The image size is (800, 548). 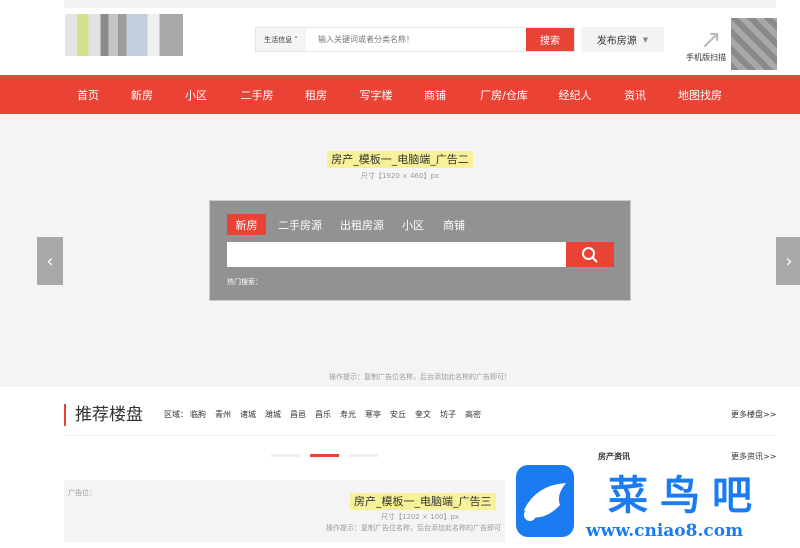 What do you see at coordinates (281, 39) in the screenshot?
I see `category-select: 生活信息 ˅` at bounding box center [281, 39].